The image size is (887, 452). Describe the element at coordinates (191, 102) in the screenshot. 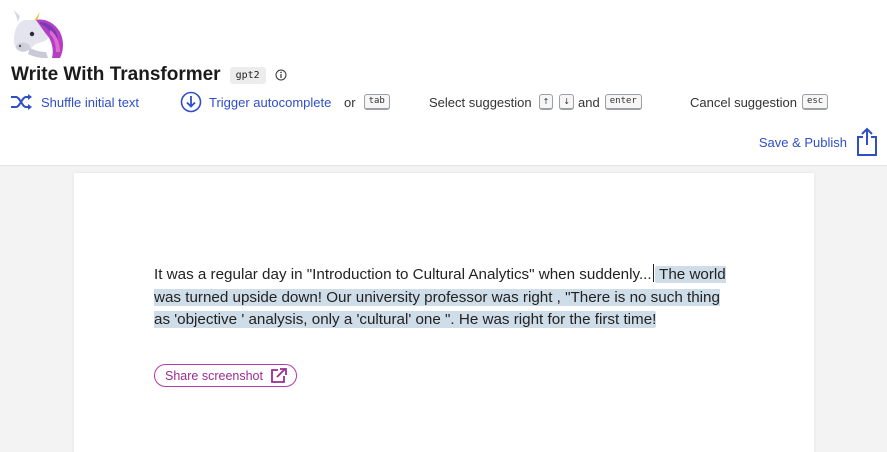

I see `download-circle-icon` at that location.